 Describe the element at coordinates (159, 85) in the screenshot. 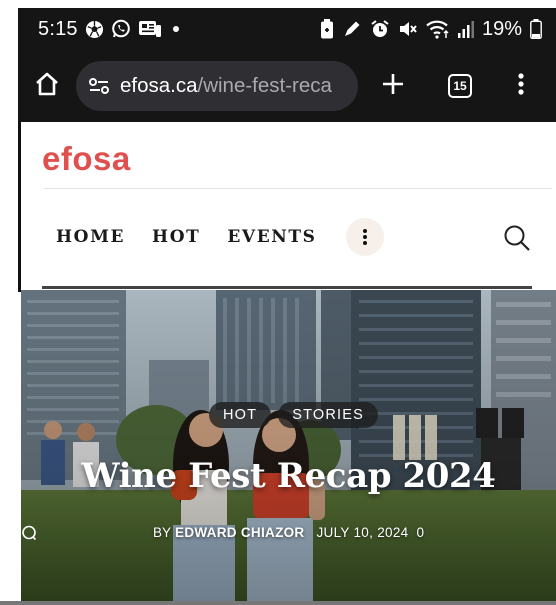

I see `url-host: efosa.ca` at that location.